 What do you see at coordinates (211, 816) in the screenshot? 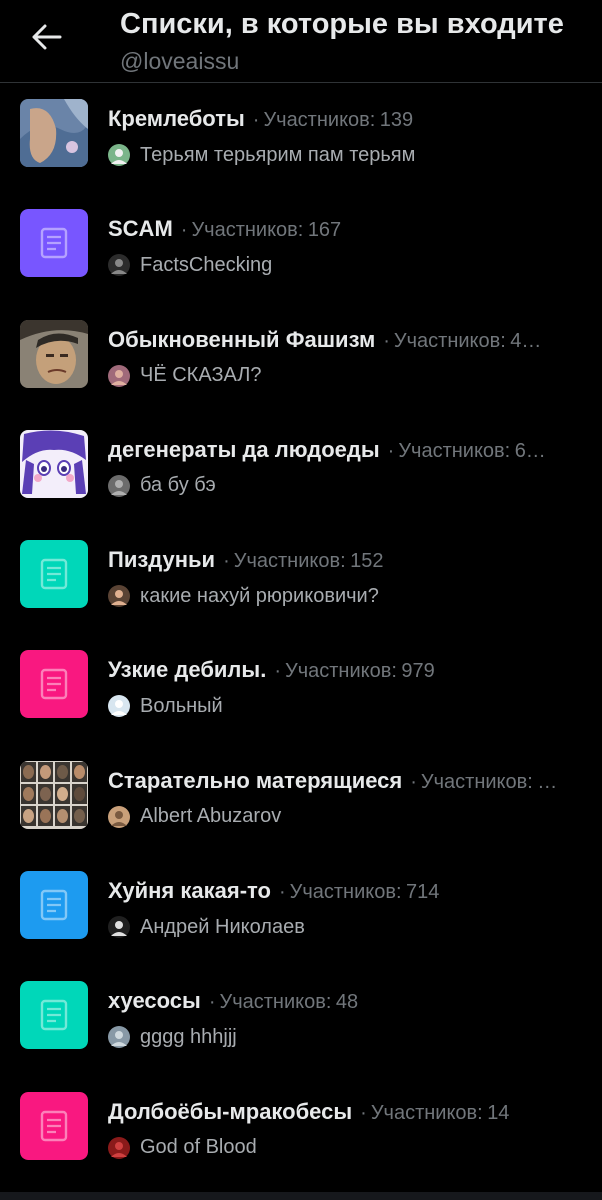
I see `owner-name: Albert Abuzarov` at bounding box center [211, 816].